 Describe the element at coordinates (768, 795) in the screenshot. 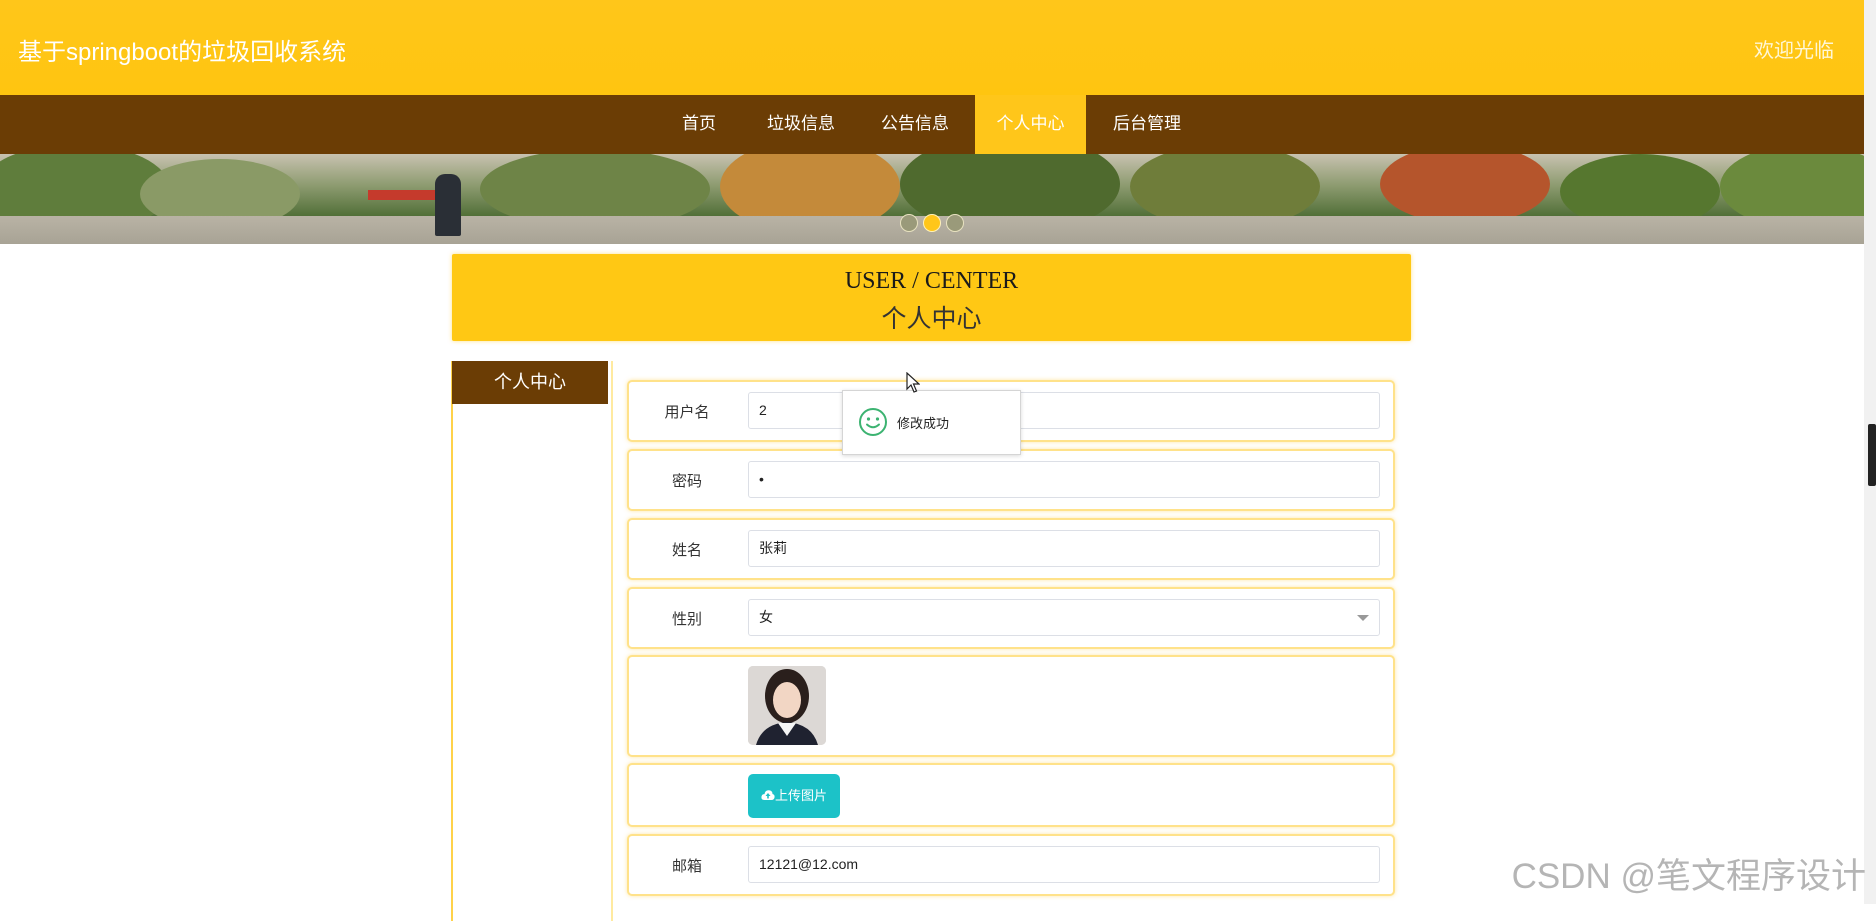

I see `cloud-upload-icon` at that location.